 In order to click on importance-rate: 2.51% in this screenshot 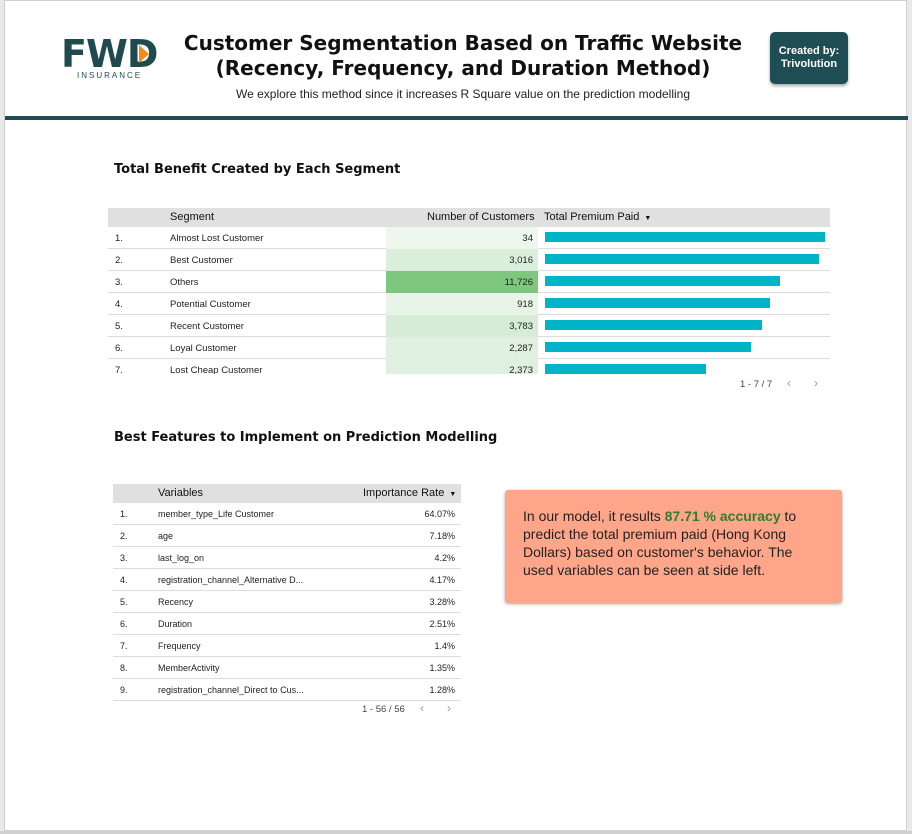, I will do `click(442, 624)`.